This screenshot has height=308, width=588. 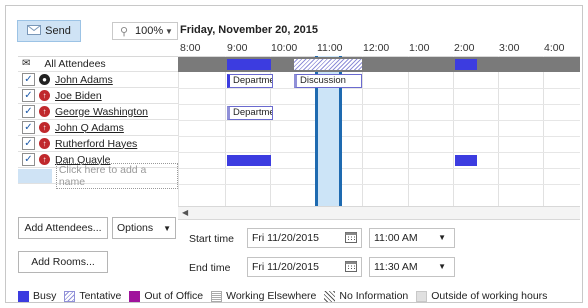 I want to click on appointment-block: Discussion, so click(x=328, y=81).